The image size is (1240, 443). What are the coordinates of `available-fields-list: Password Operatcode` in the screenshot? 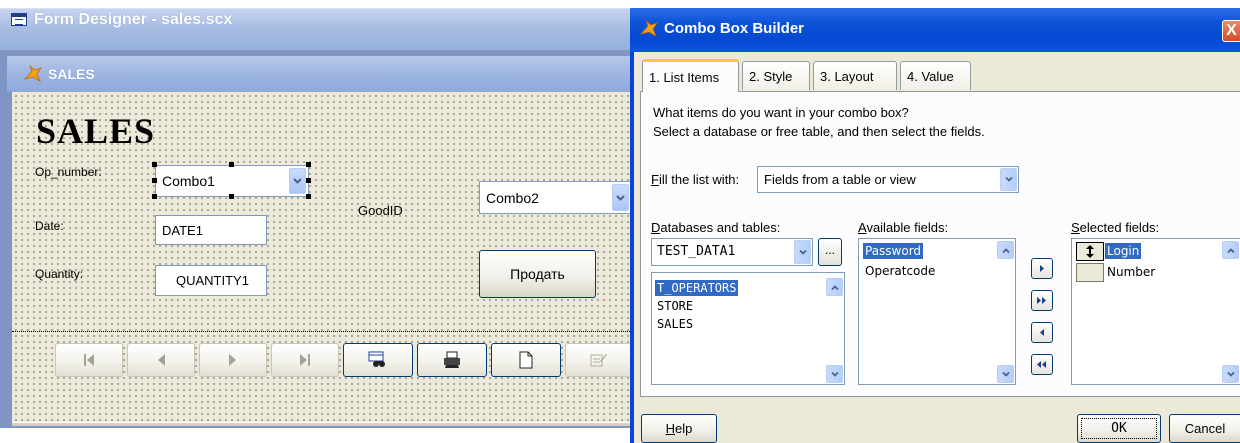 It's located at (937, 311).